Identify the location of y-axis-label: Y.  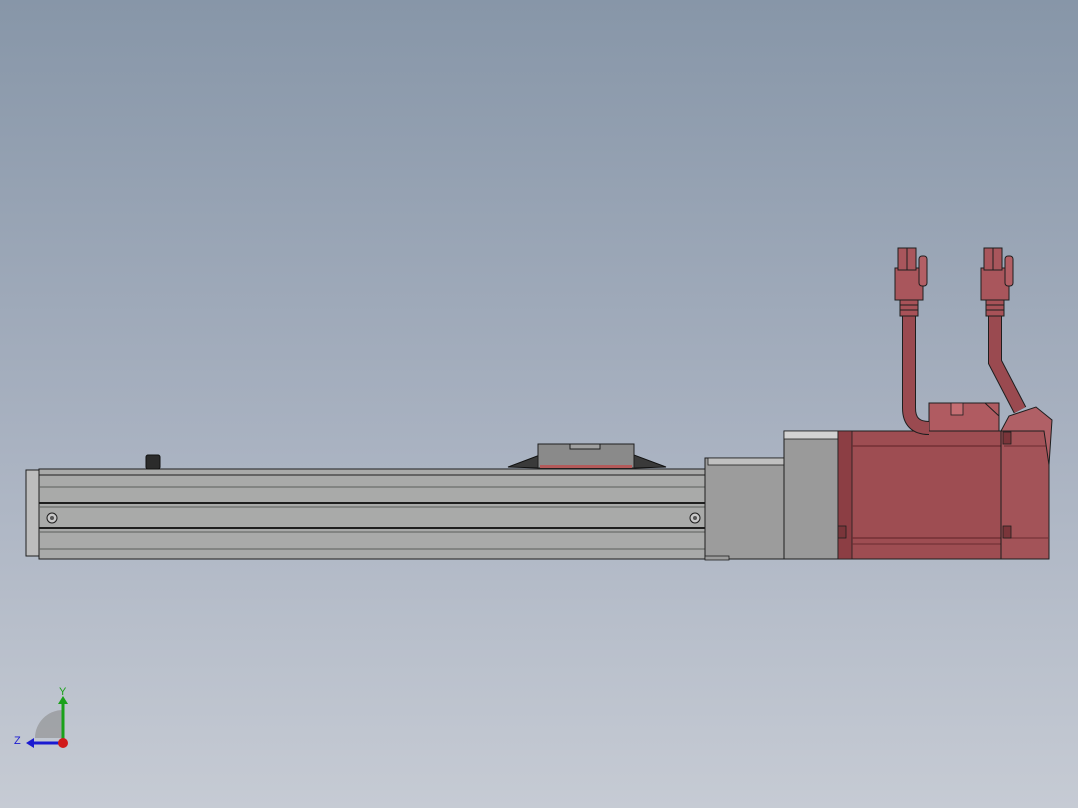
(63, 692).